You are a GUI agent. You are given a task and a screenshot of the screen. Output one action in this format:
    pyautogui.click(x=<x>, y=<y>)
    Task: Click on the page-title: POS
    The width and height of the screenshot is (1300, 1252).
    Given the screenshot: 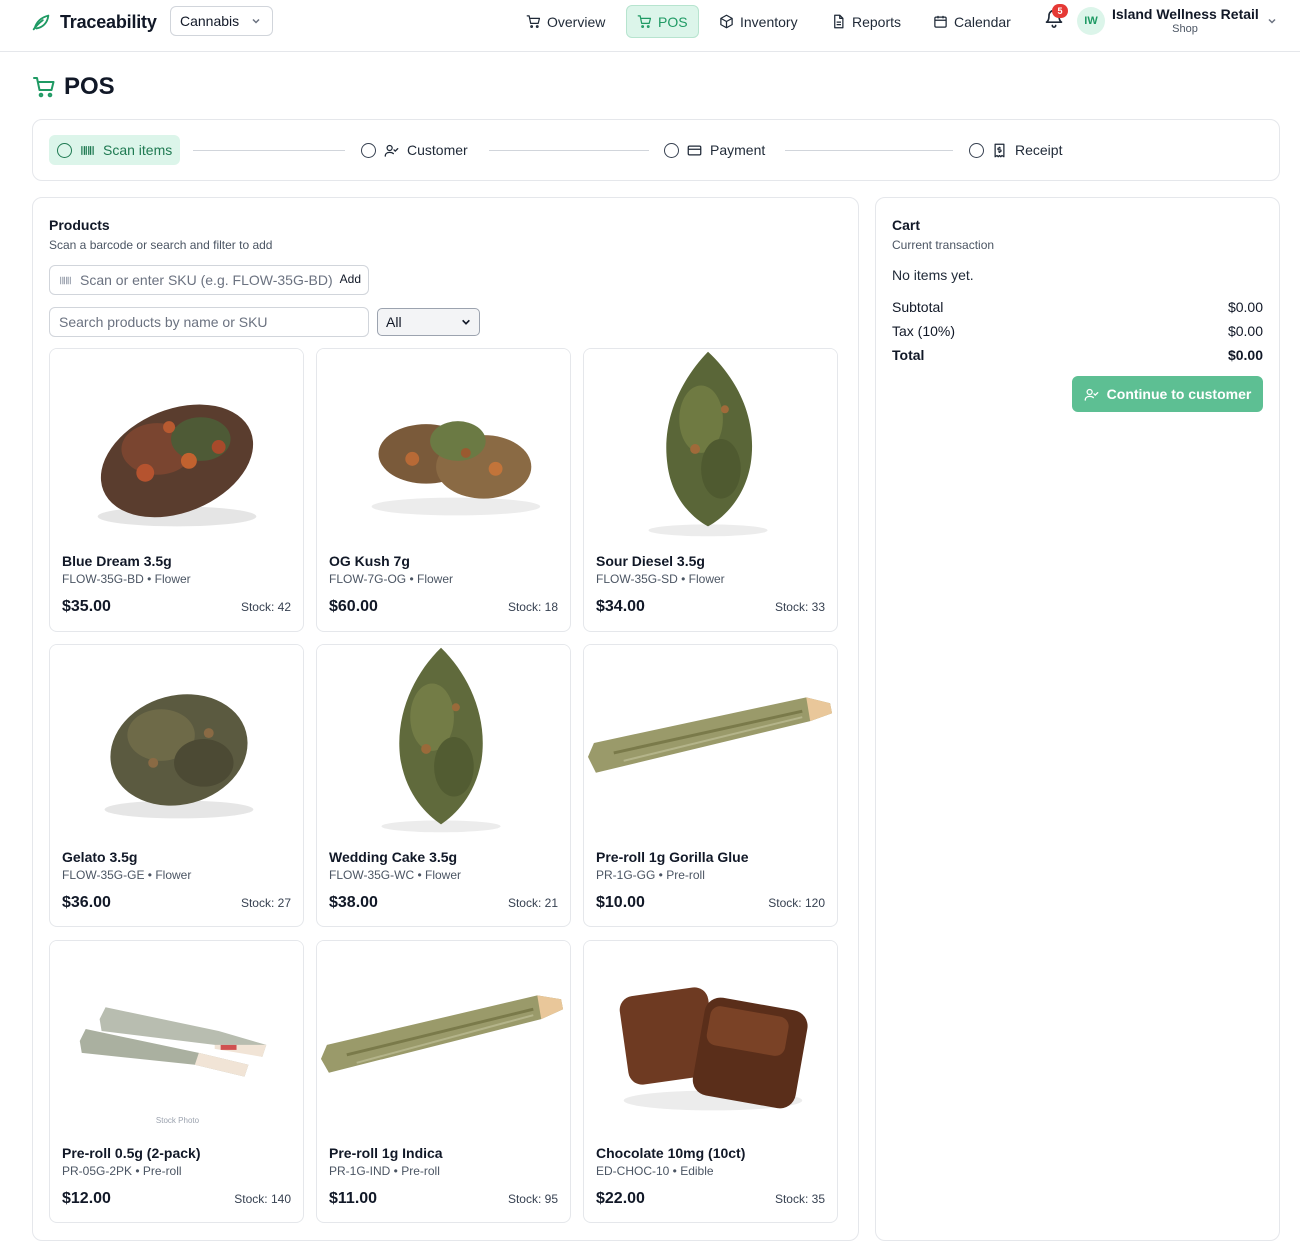 What is the action you would take?
    pyautogui.click(x=73, y=87)
    